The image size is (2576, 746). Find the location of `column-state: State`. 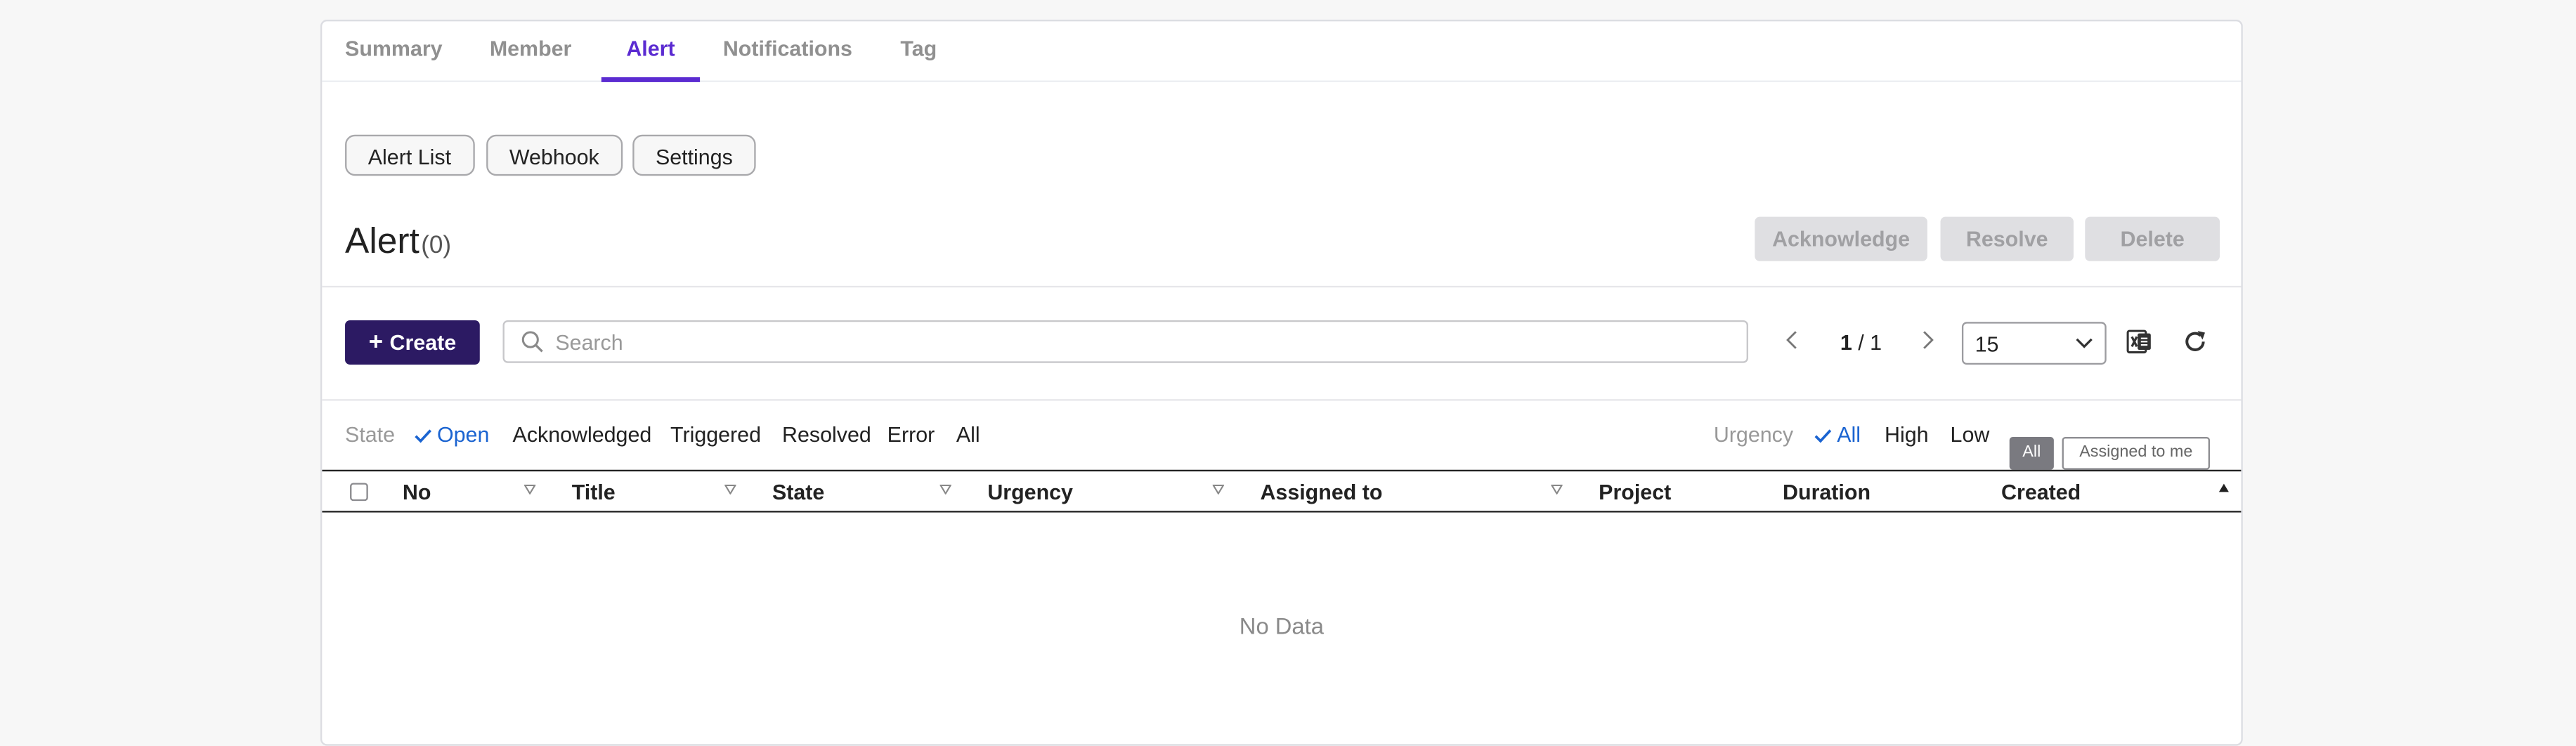

column-state: State is located at coordinates (798, 492).